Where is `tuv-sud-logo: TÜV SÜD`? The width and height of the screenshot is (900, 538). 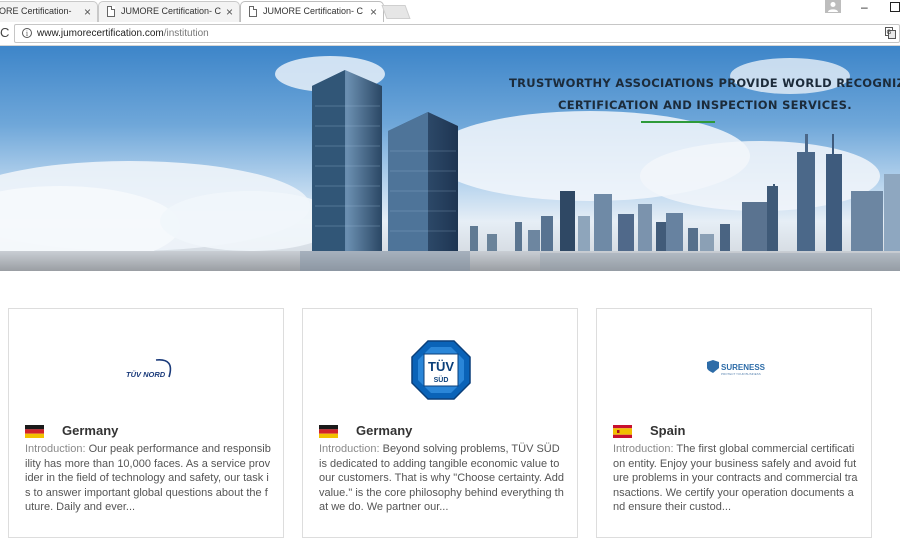 tuv-sud-logo: TÜV SÜD is located at coordinates (440, 369).